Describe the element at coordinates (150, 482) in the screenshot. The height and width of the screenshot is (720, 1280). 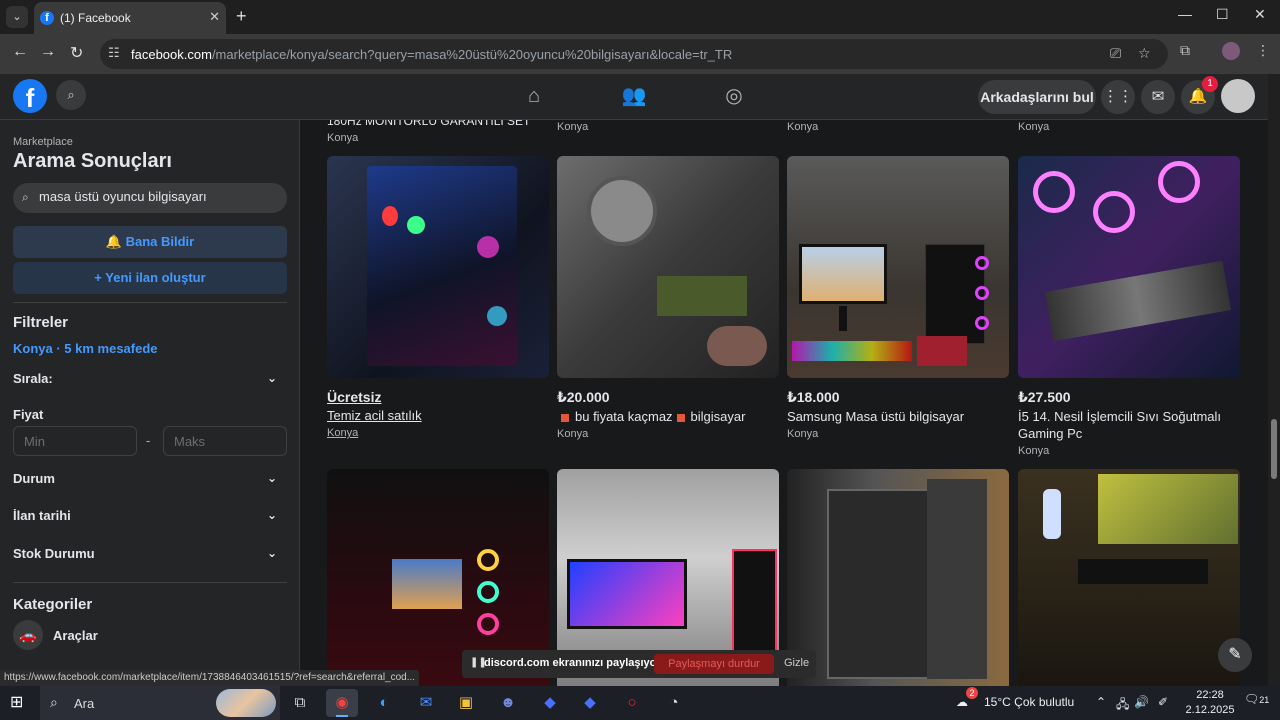
I see `condition-dropdown: Durum ⌄` at that location.